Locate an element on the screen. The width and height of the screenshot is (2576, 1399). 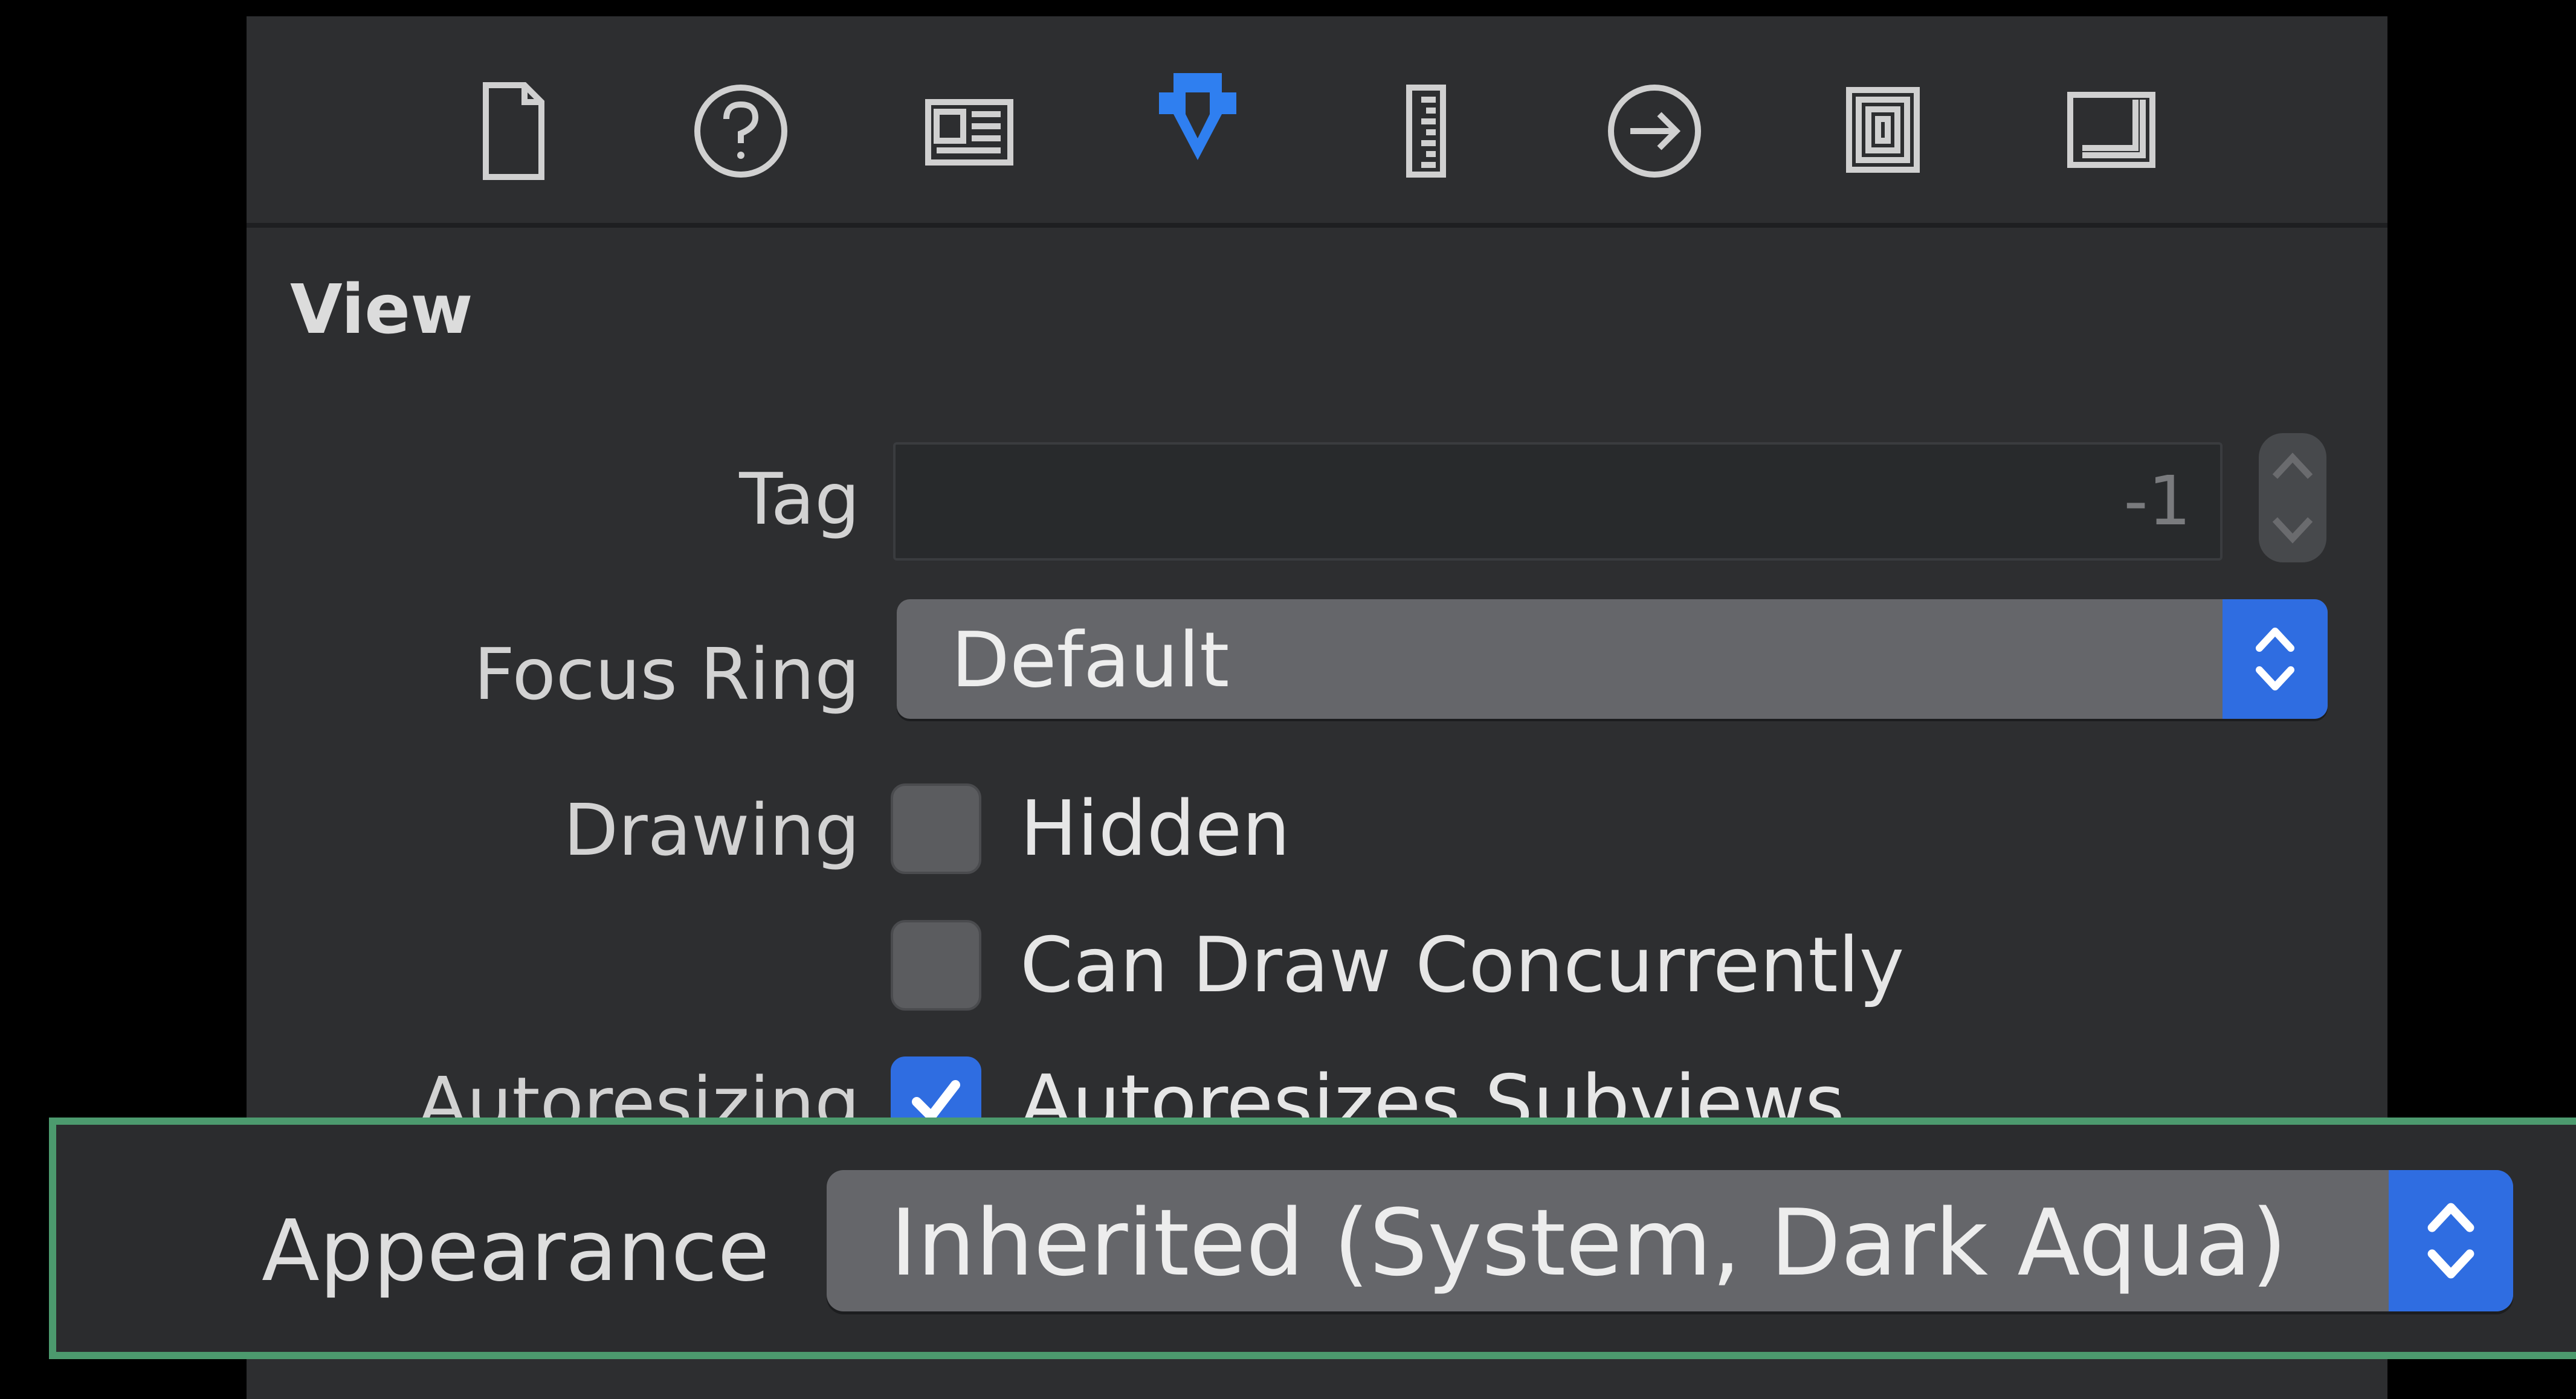
focus-ring-value: Default is located at coordinates (1091, 660).